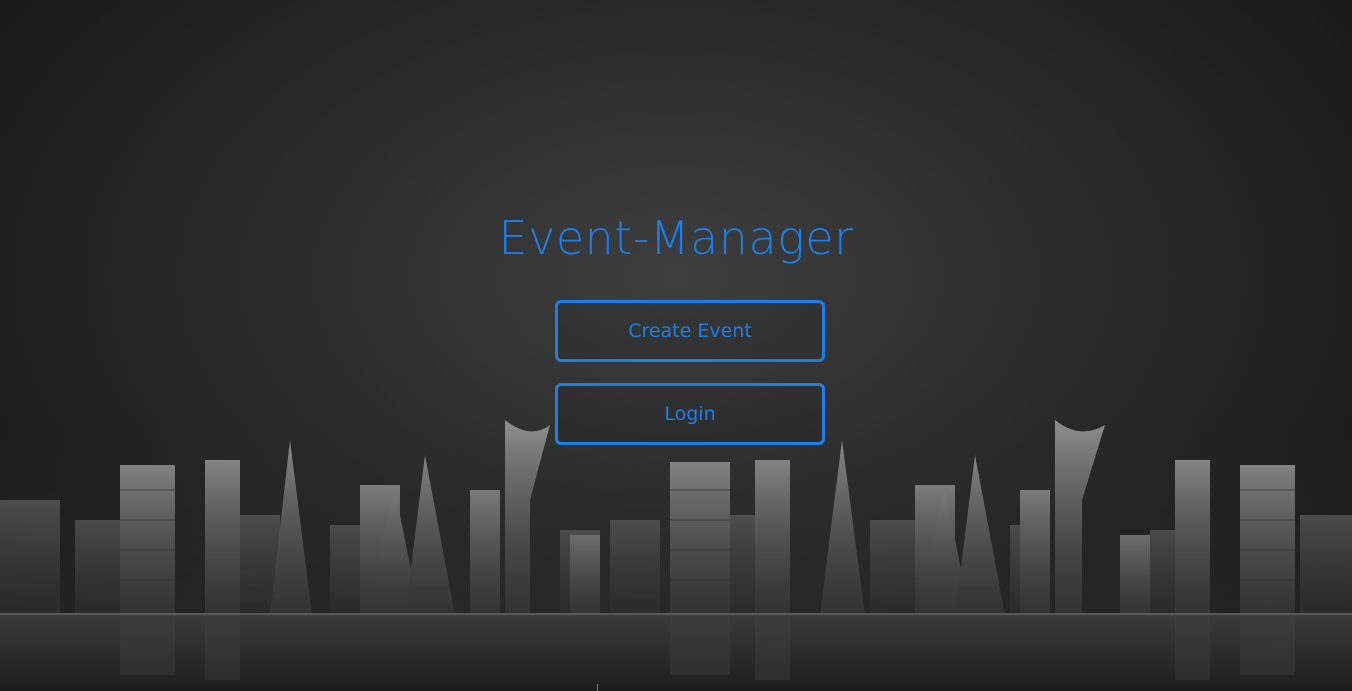 The image size is (1352, 691). Describe the element at coordinates (597, 687) in the screenshot. I see `bottom-divider` at that location.